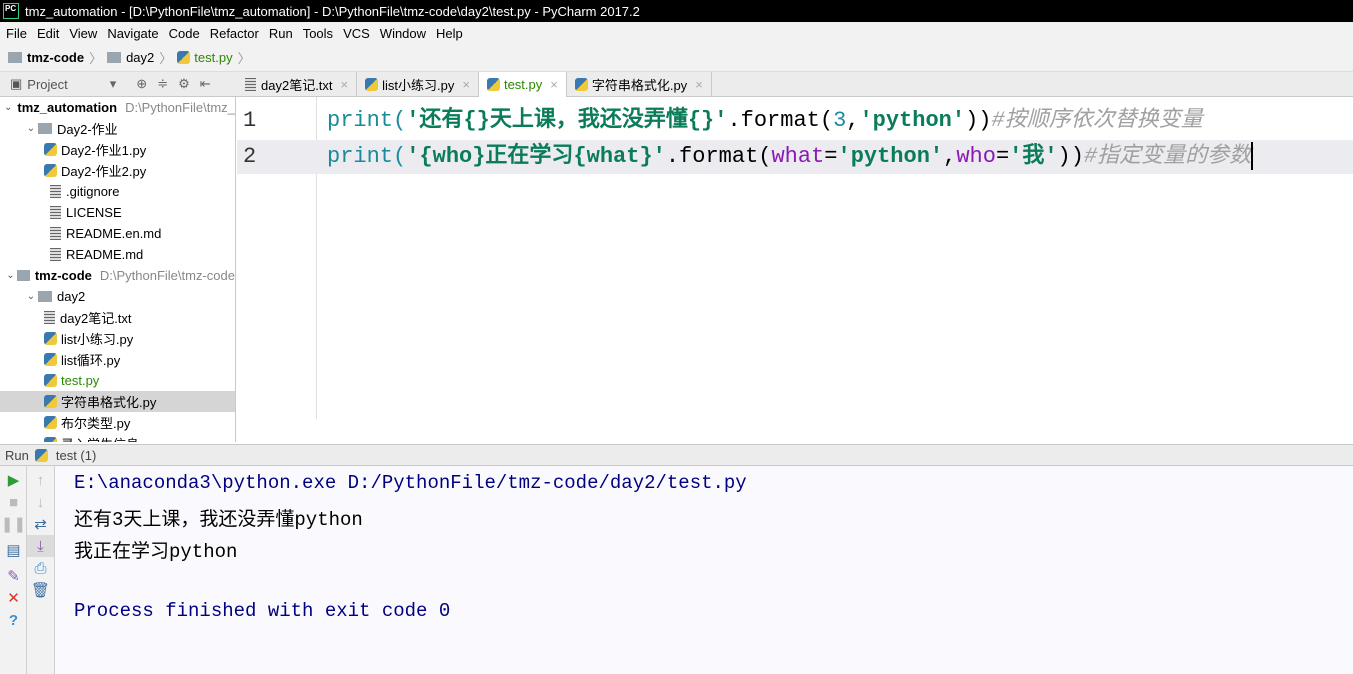 This screenshot has width=1353, height=674. Describe the element at coordinates (280, 33) in the screenshot. I see `menu-run: Run` at that location.